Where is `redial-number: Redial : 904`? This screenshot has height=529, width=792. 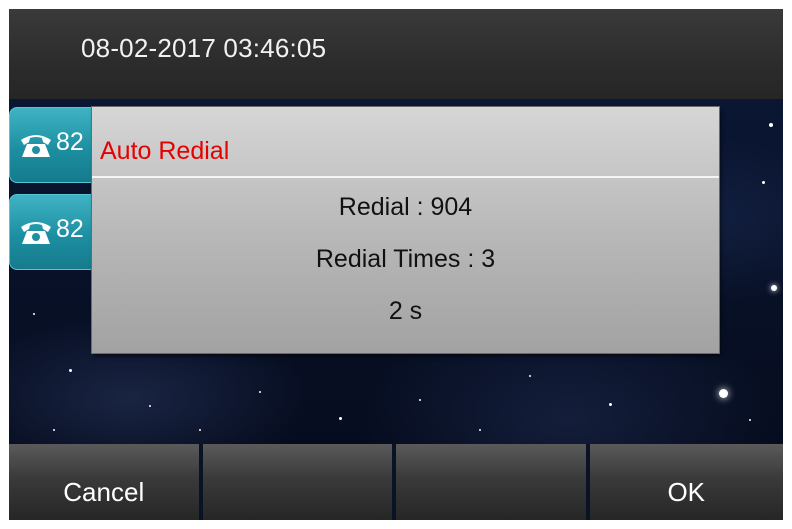 redial-number: Redial : 904 is located at coordinates (405, 207).